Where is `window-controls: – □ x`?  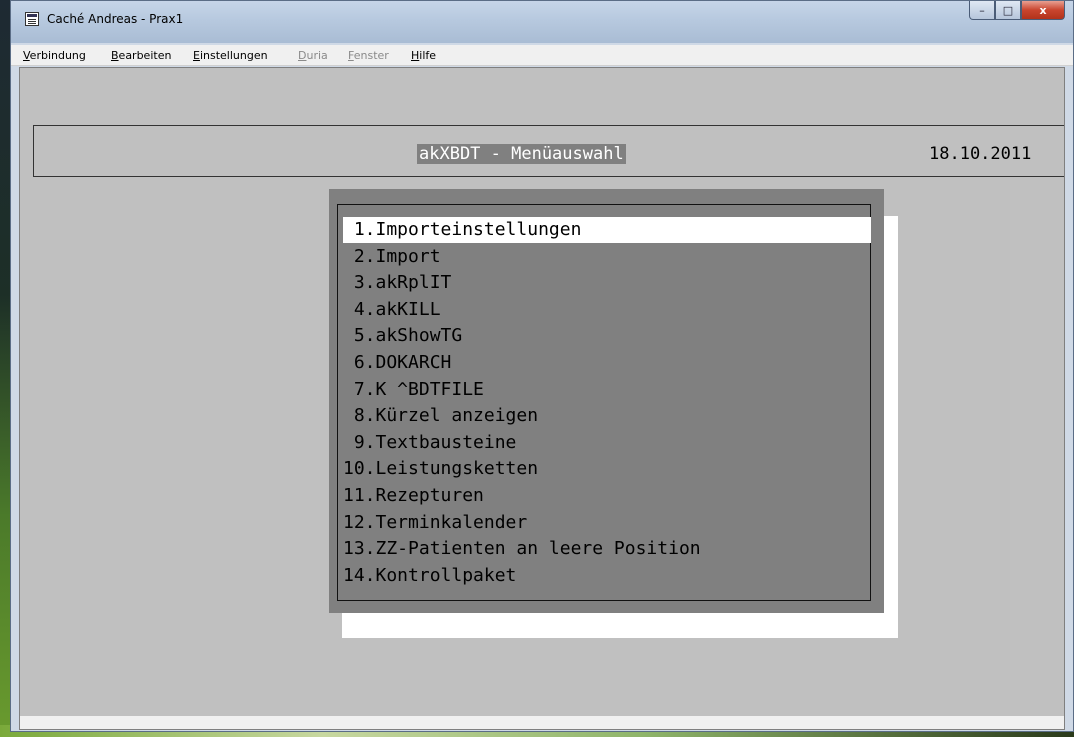
window-controls: – □ x is located at coordinates (1017, 11).